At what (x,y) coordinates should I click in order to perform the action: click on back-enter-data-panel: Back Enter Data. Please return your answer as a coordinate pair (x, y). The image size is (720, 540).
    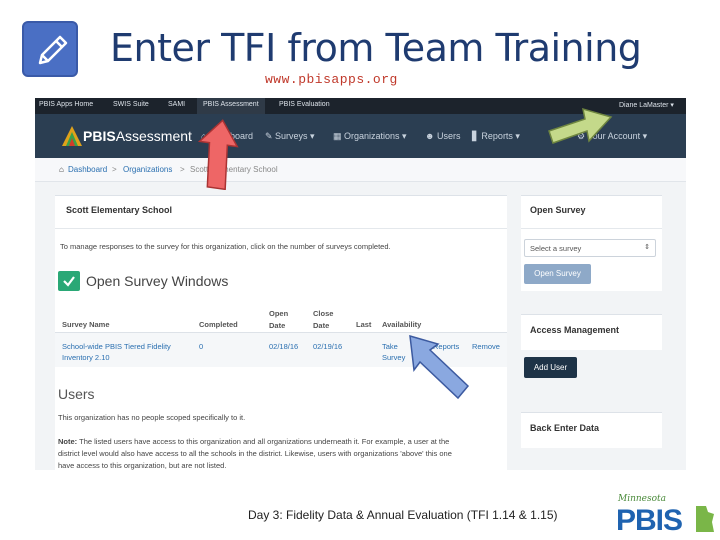
    Looking at the image, I should click on (591, 430).